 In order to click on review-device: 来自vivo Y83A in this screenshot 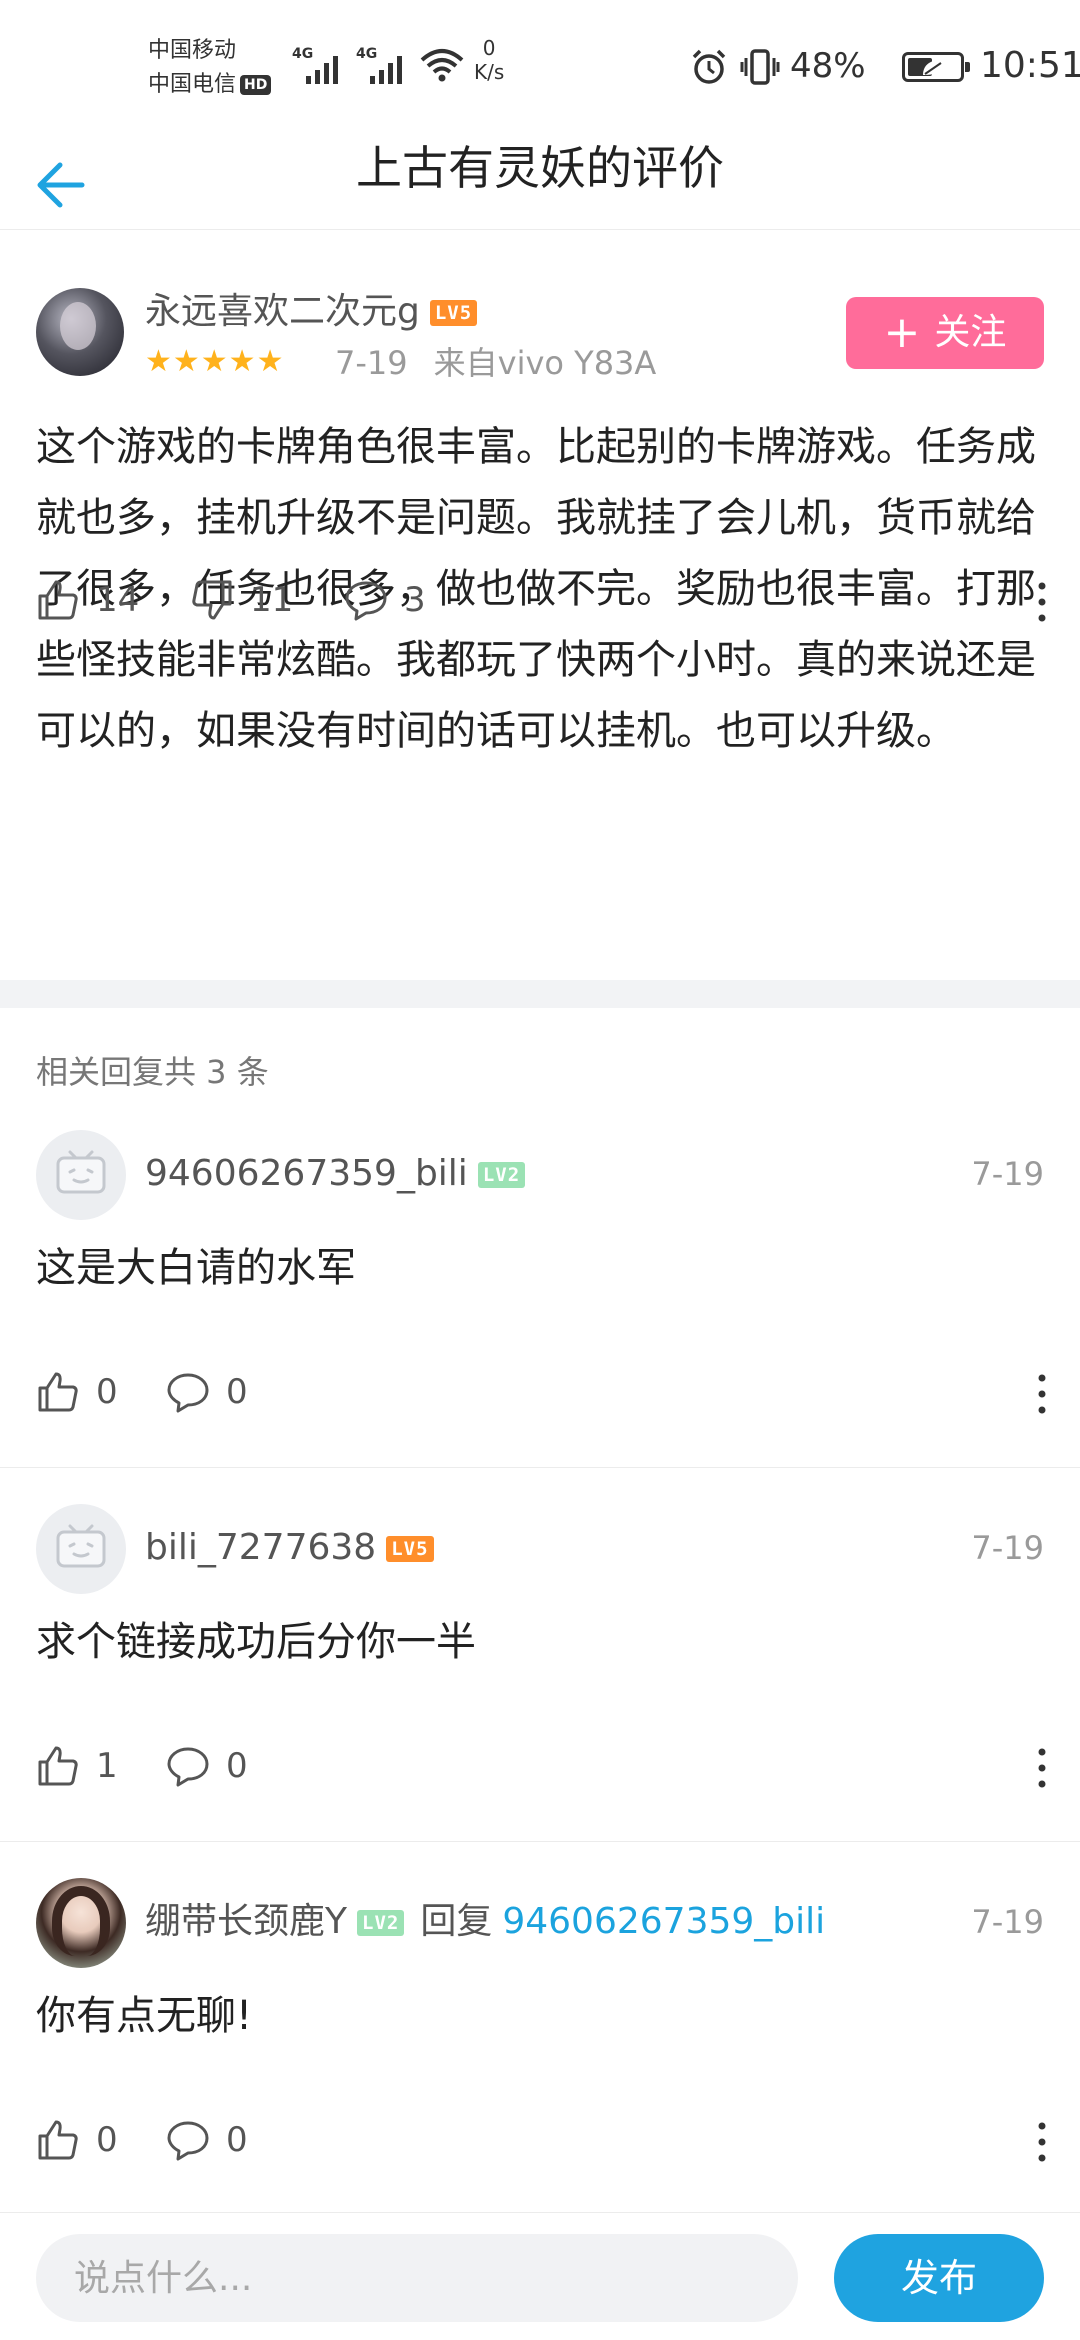, I will do `click(545, 363)`.